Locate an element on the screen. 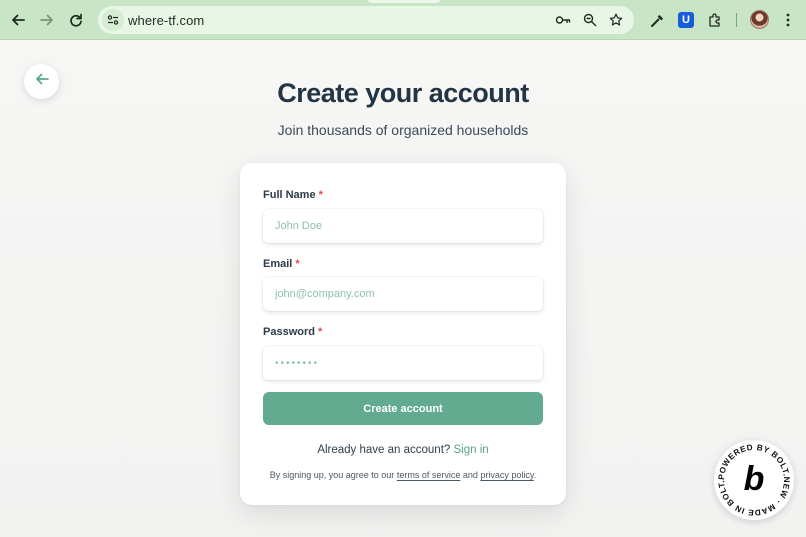 This screenshot has height=537, width=806. extensions-icon is located at coordinates (715, 20).